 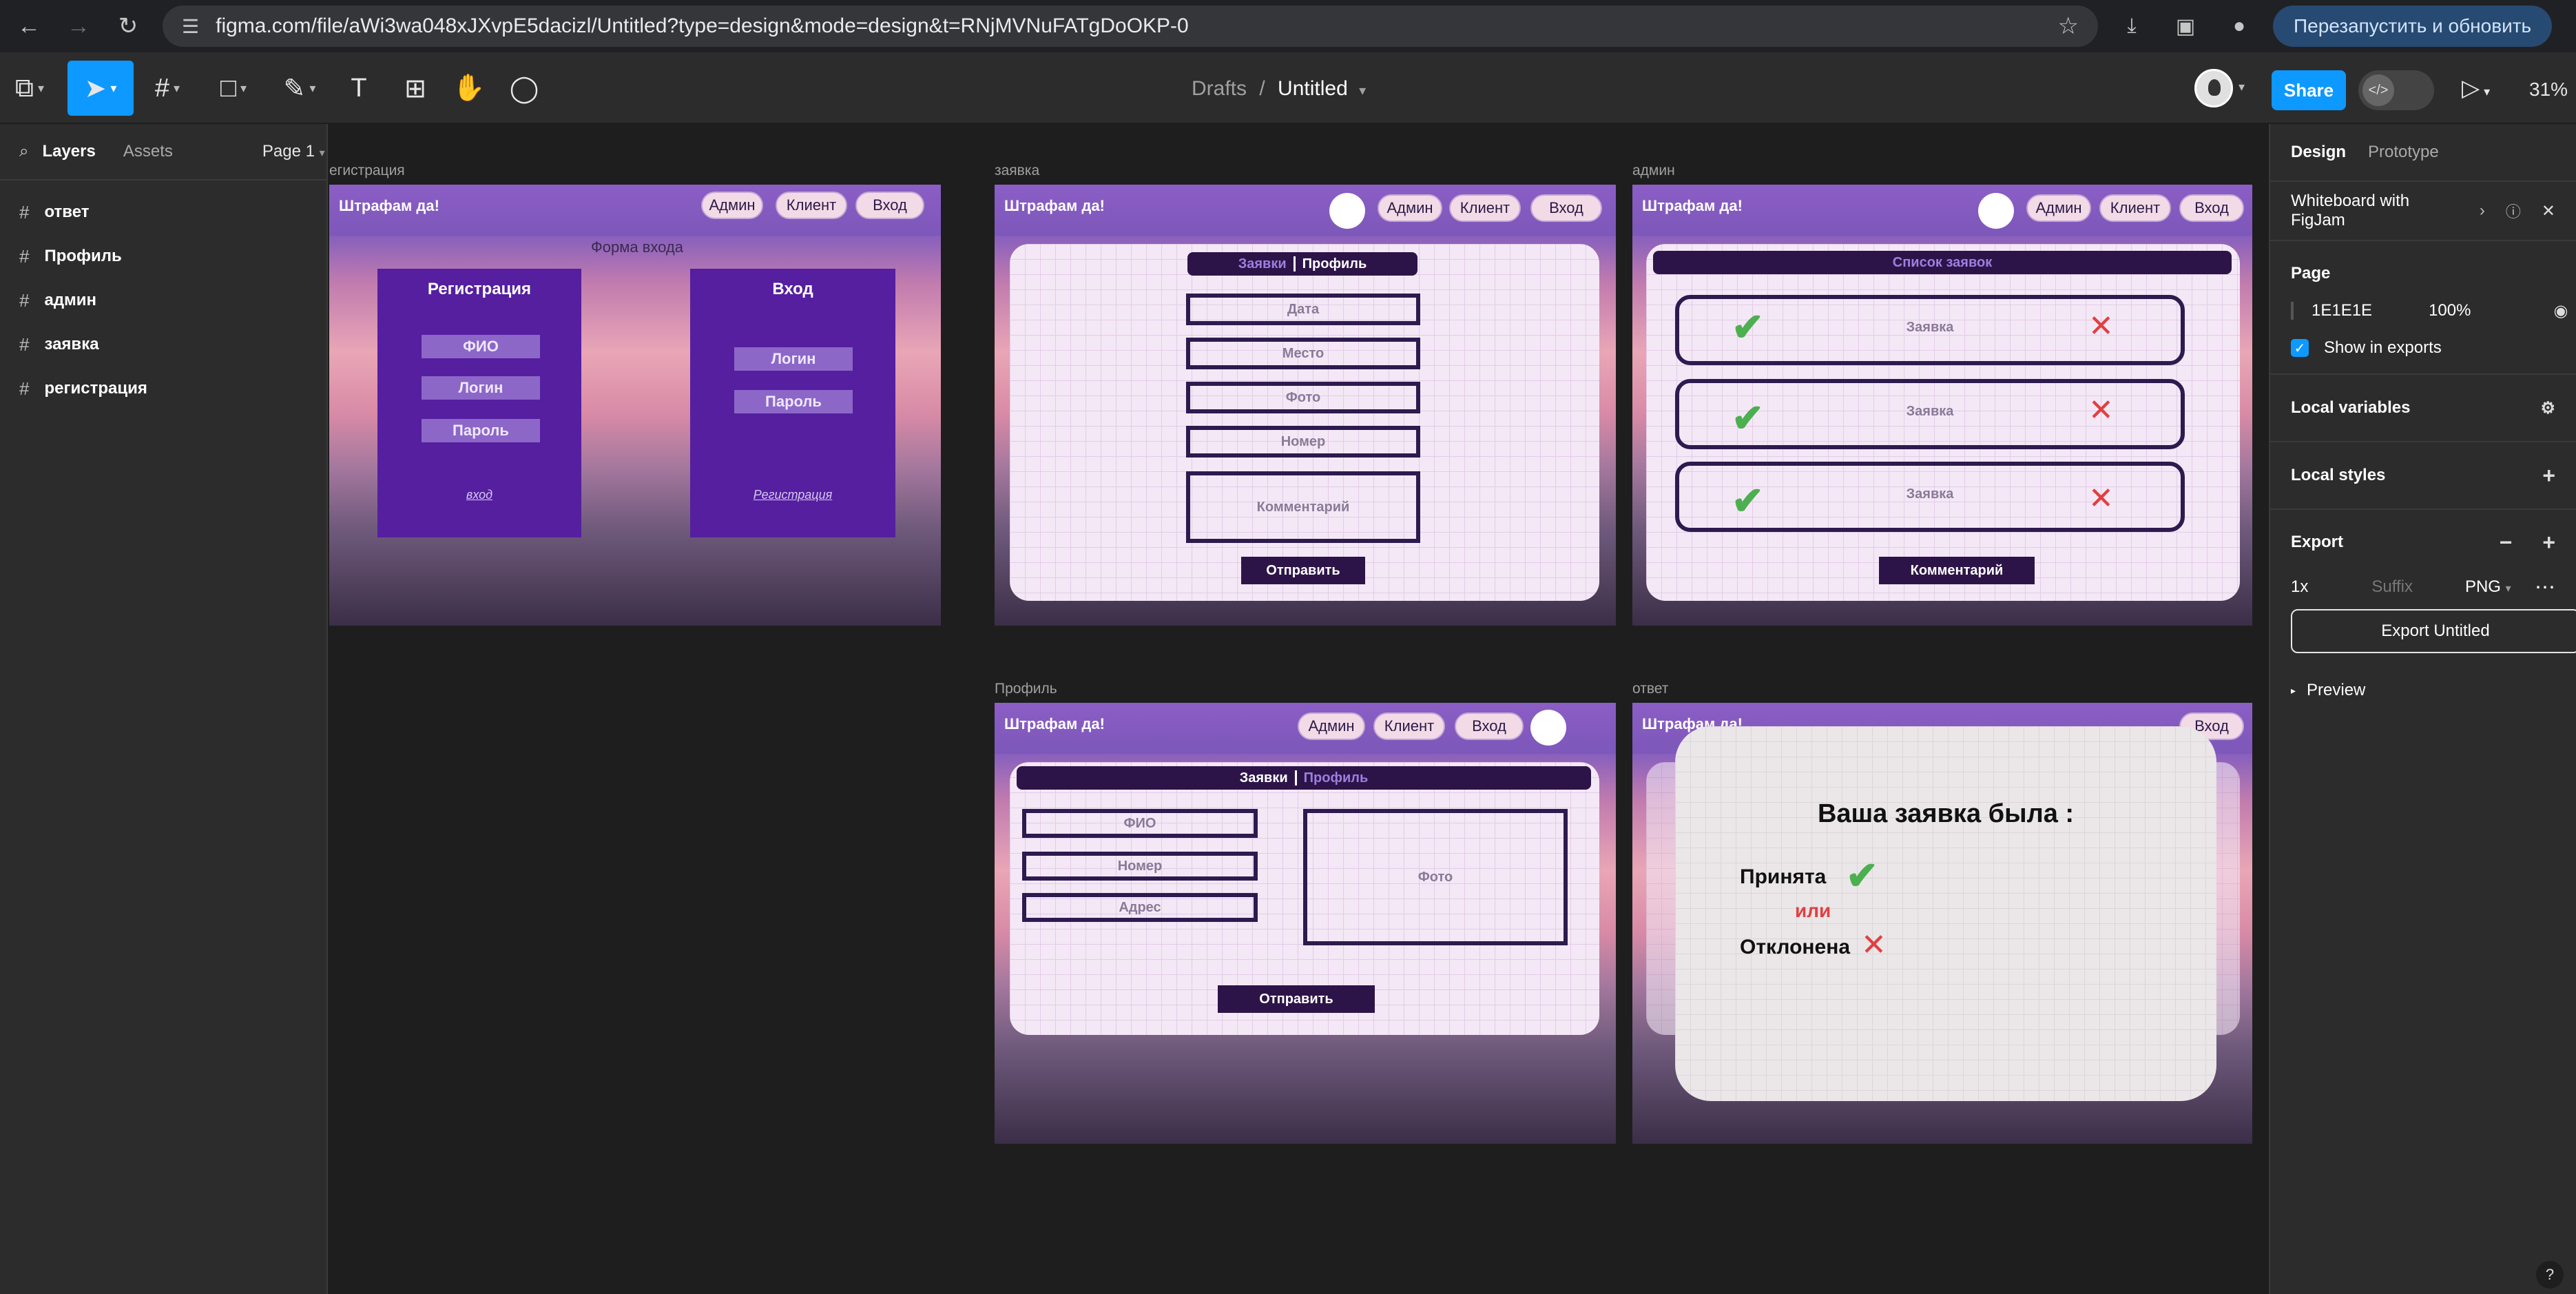 I want to click on bg-color-swatch, so click(x=2292, y=311).